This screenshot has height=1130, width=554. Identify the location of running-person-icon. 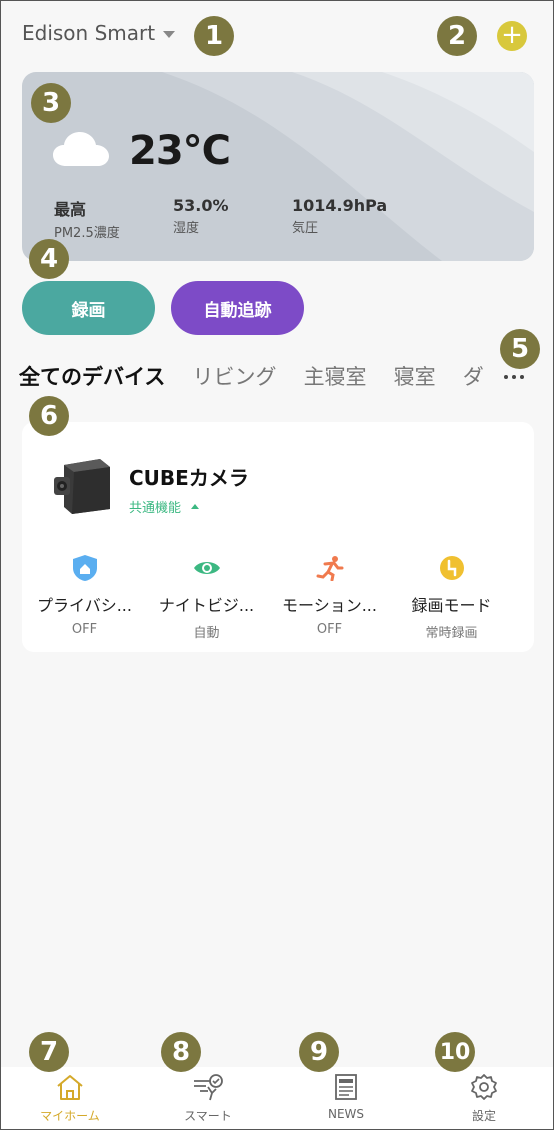
(329, 568).